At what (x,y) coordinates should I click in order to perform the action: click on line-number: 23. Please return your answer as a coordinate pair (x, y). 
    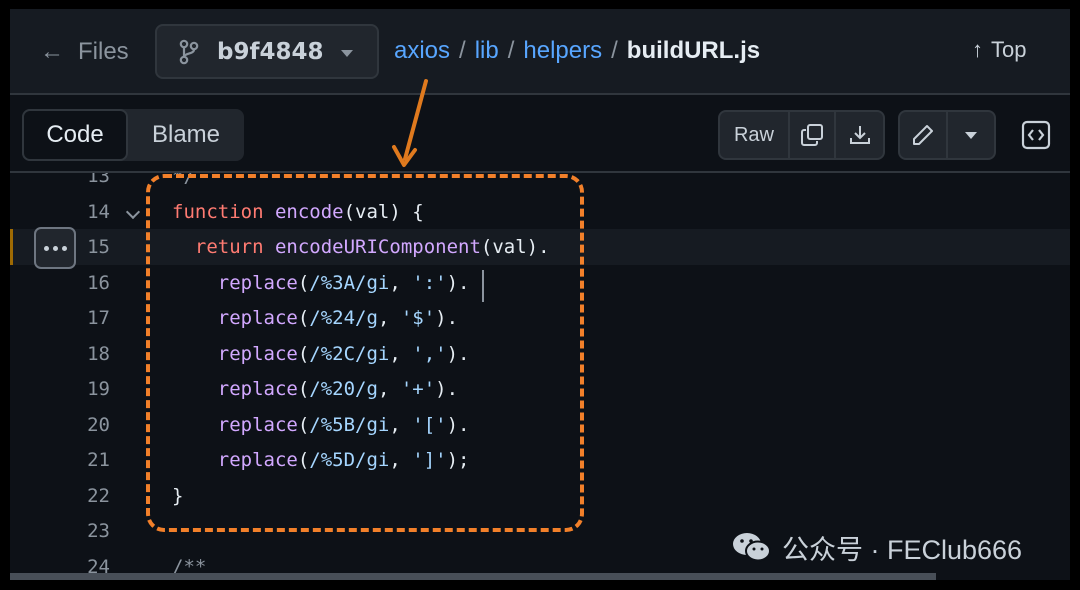
    Looking at the image, I should click on (80, 531).